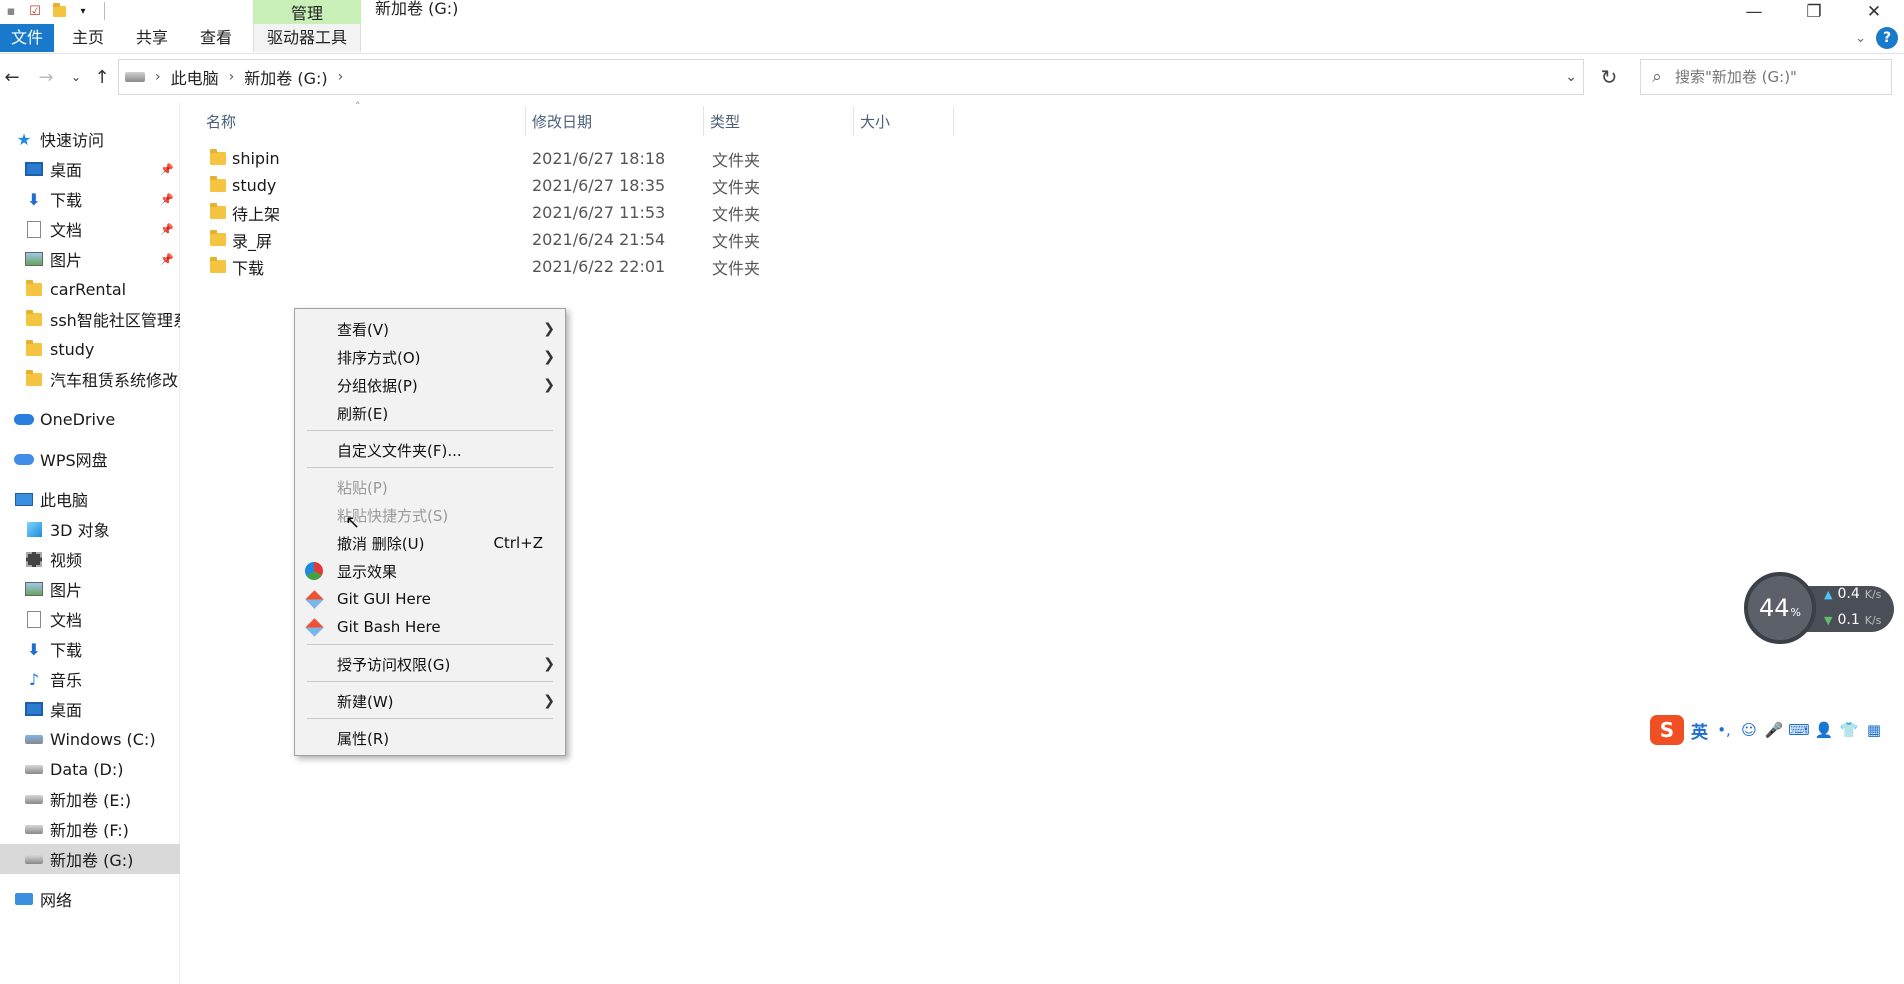 This screenshot has width=1904, height=984. Describe the element at coordinates (1824, 730) in the screenshot. I see `user-icon: 👤` at that location.